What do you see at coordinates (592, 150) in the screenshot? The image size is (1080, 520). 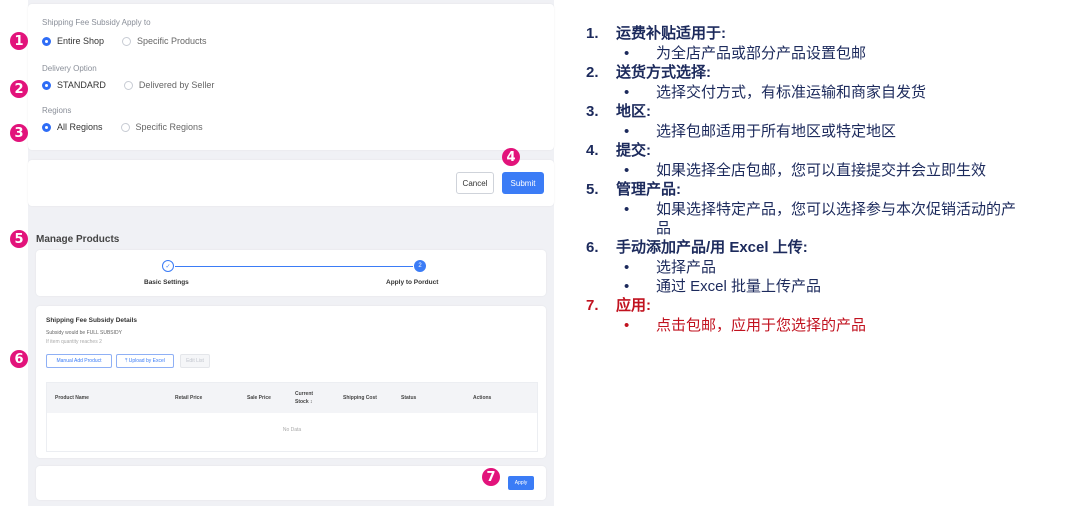 I see `note-number: 4.` at bounding box center [592, 150].